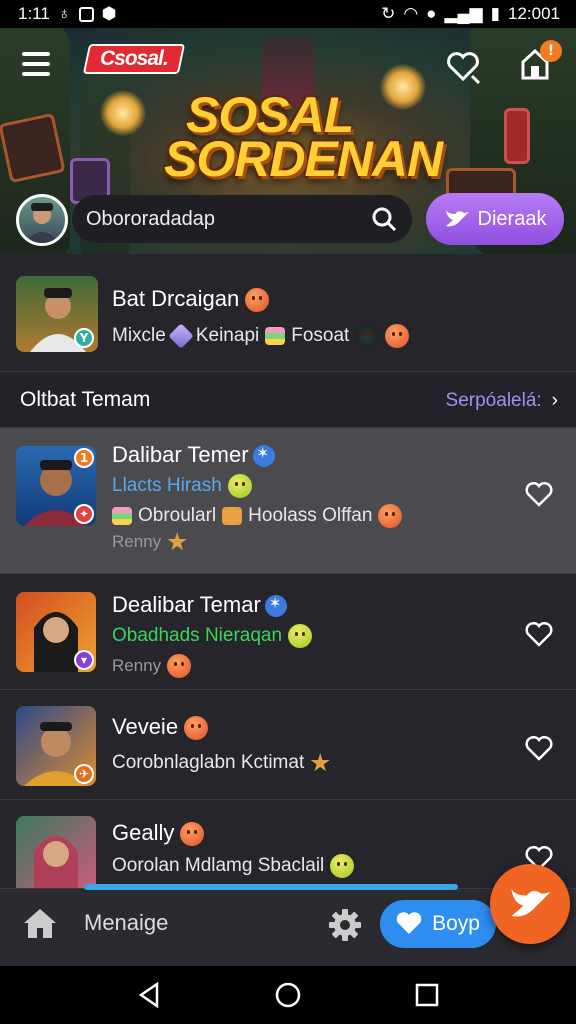 The width and height of the screenshot is (576, 1024). I want to click on back-icon, so click(149, 995).